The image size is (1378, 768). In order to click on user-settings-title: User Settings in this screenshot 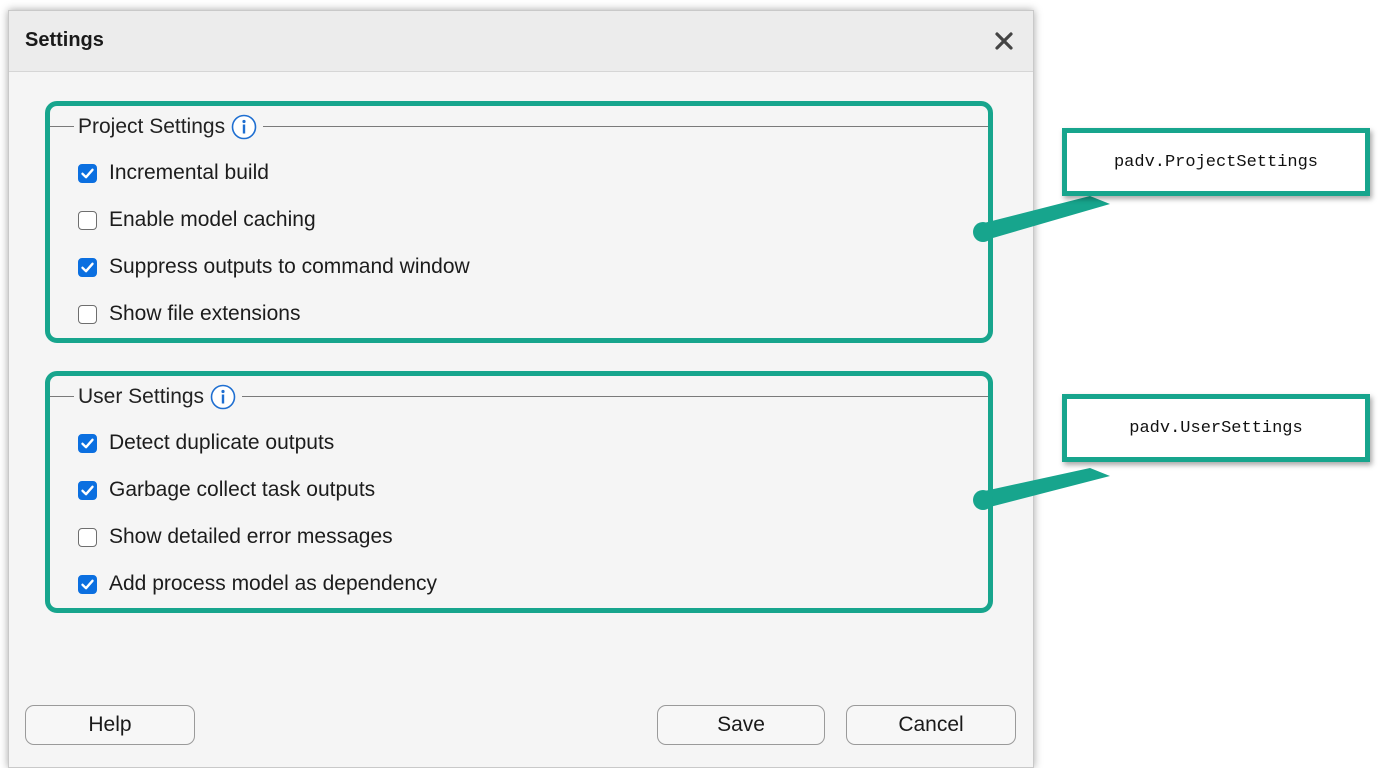, I will do `click(141, 396)`.